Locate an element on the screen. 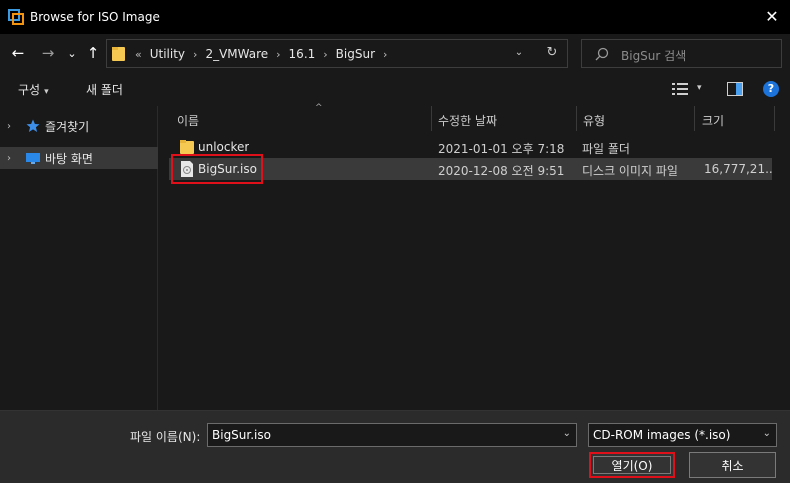 Image resolution: width=790 pixels, height=483 pixels. navigation-pane: › 즐겨찾기 › 바탕 화면 is located at coordinates (79, 258).